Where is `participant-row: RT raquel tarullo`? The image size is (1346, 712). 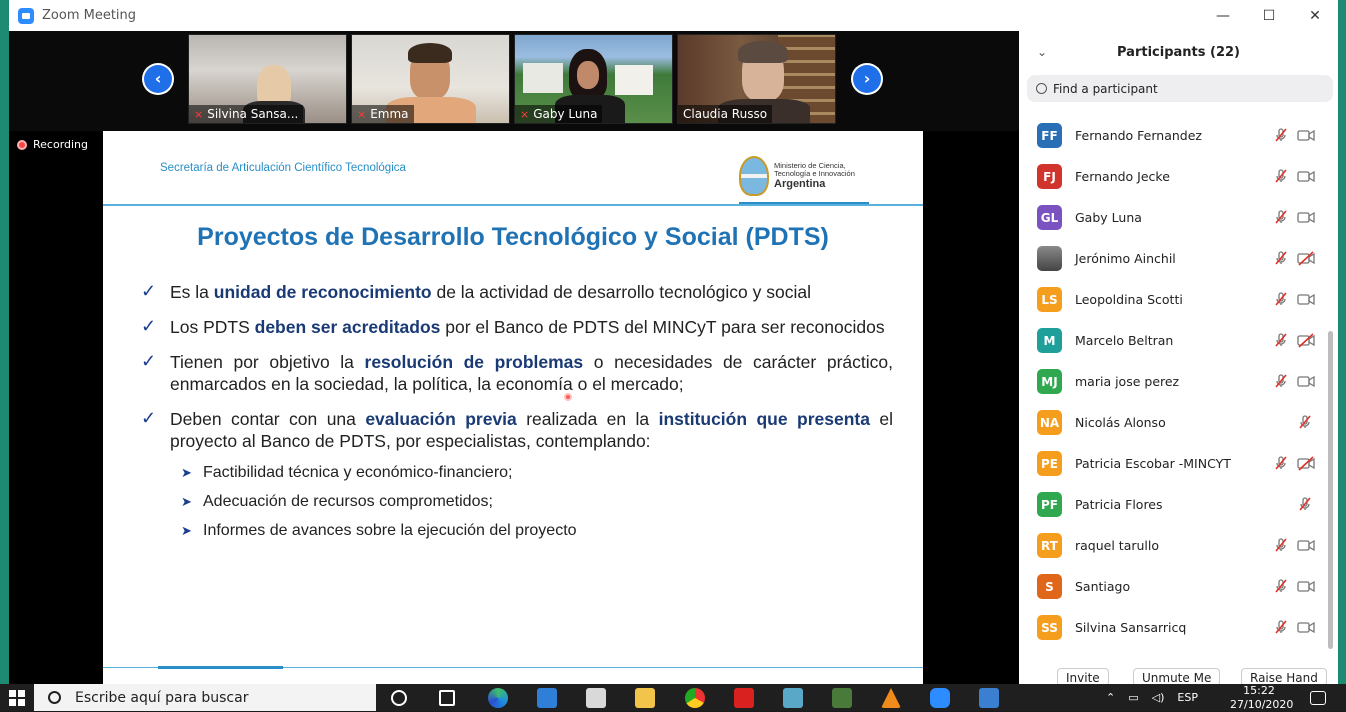 participant-row: RT raquel tarullo is located at coordinates (1172, 545).